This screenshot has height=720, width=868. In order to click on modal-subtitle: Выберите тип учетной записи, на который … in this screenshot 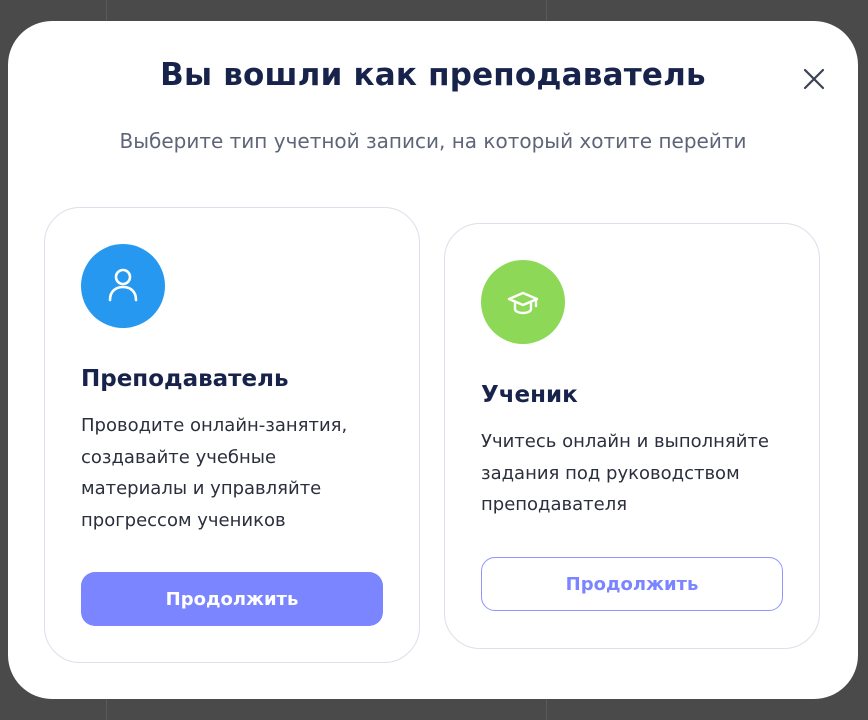, I will do `click(433, 141)`.